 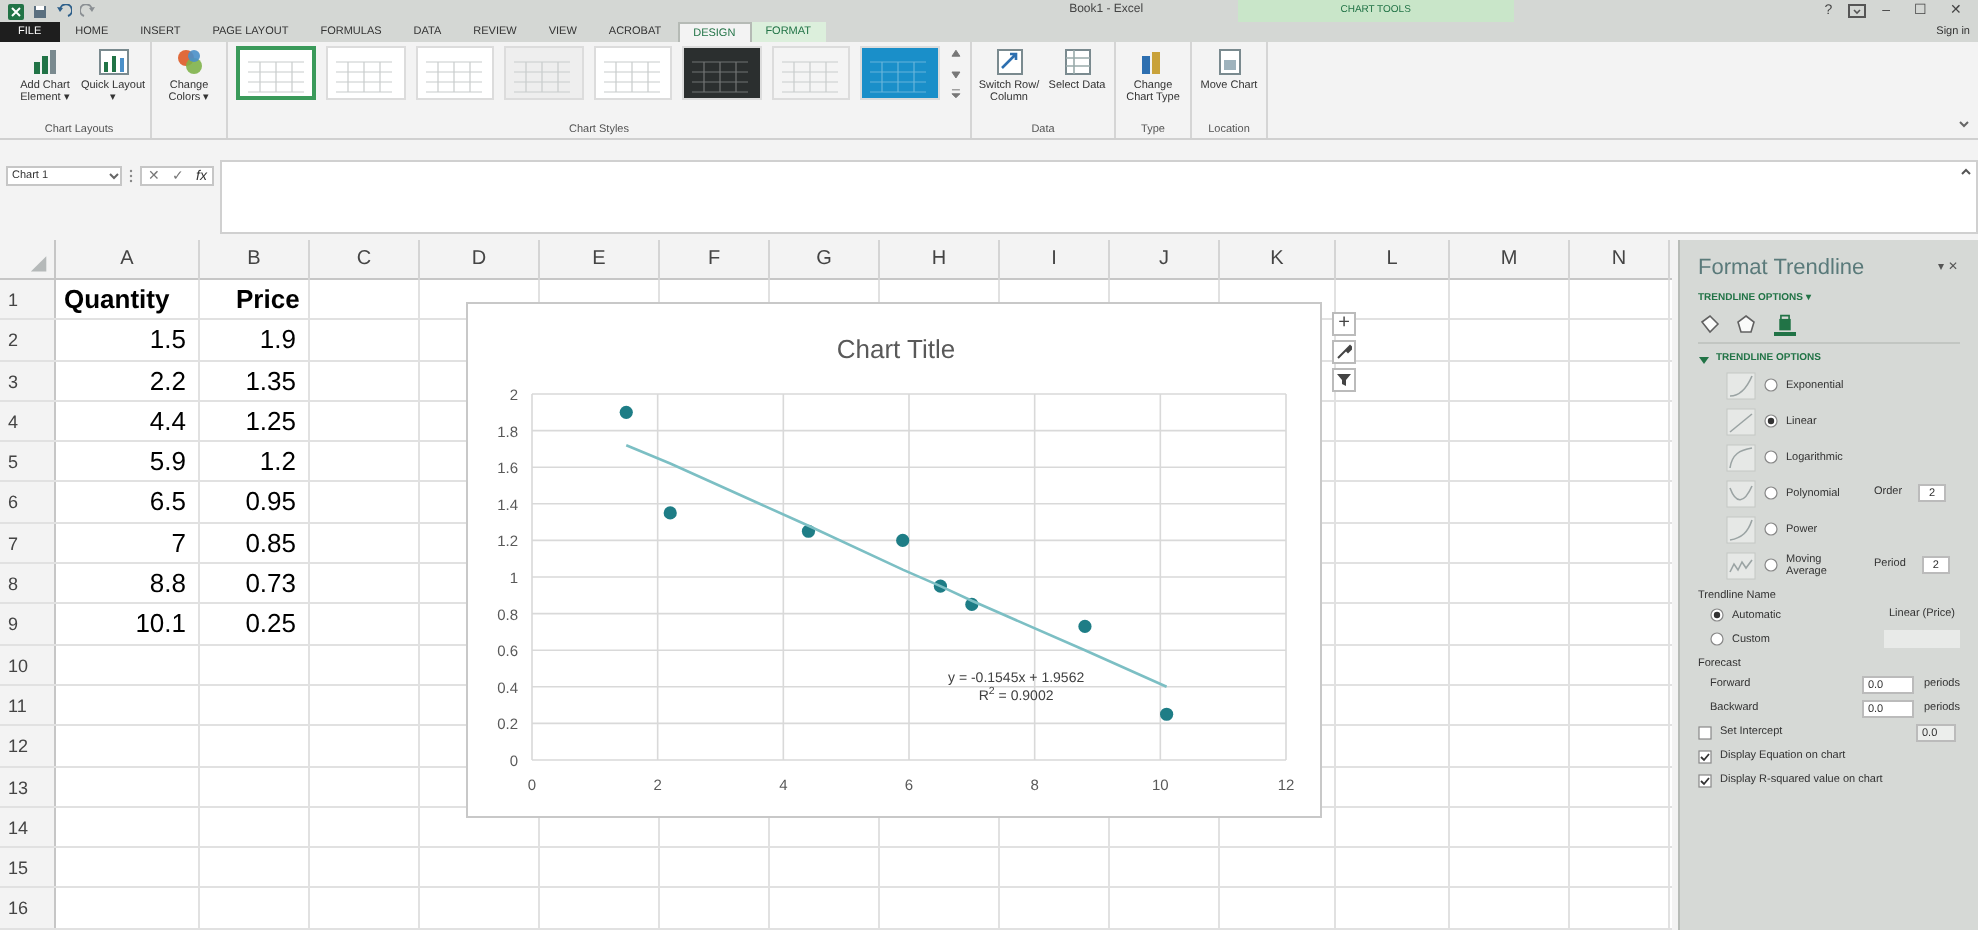 I want to click on column-header: F, so click(x=715, y=260).